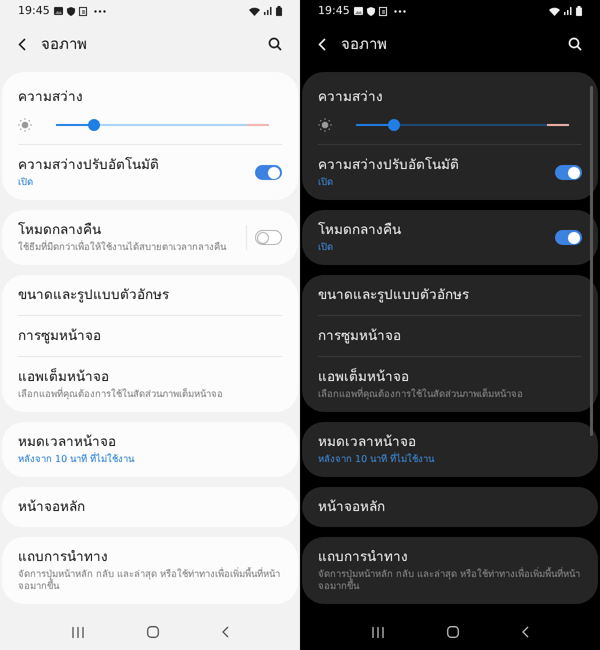 This screenshot has height=650, width=600. I want to click on back-icon, so click(22, 44).